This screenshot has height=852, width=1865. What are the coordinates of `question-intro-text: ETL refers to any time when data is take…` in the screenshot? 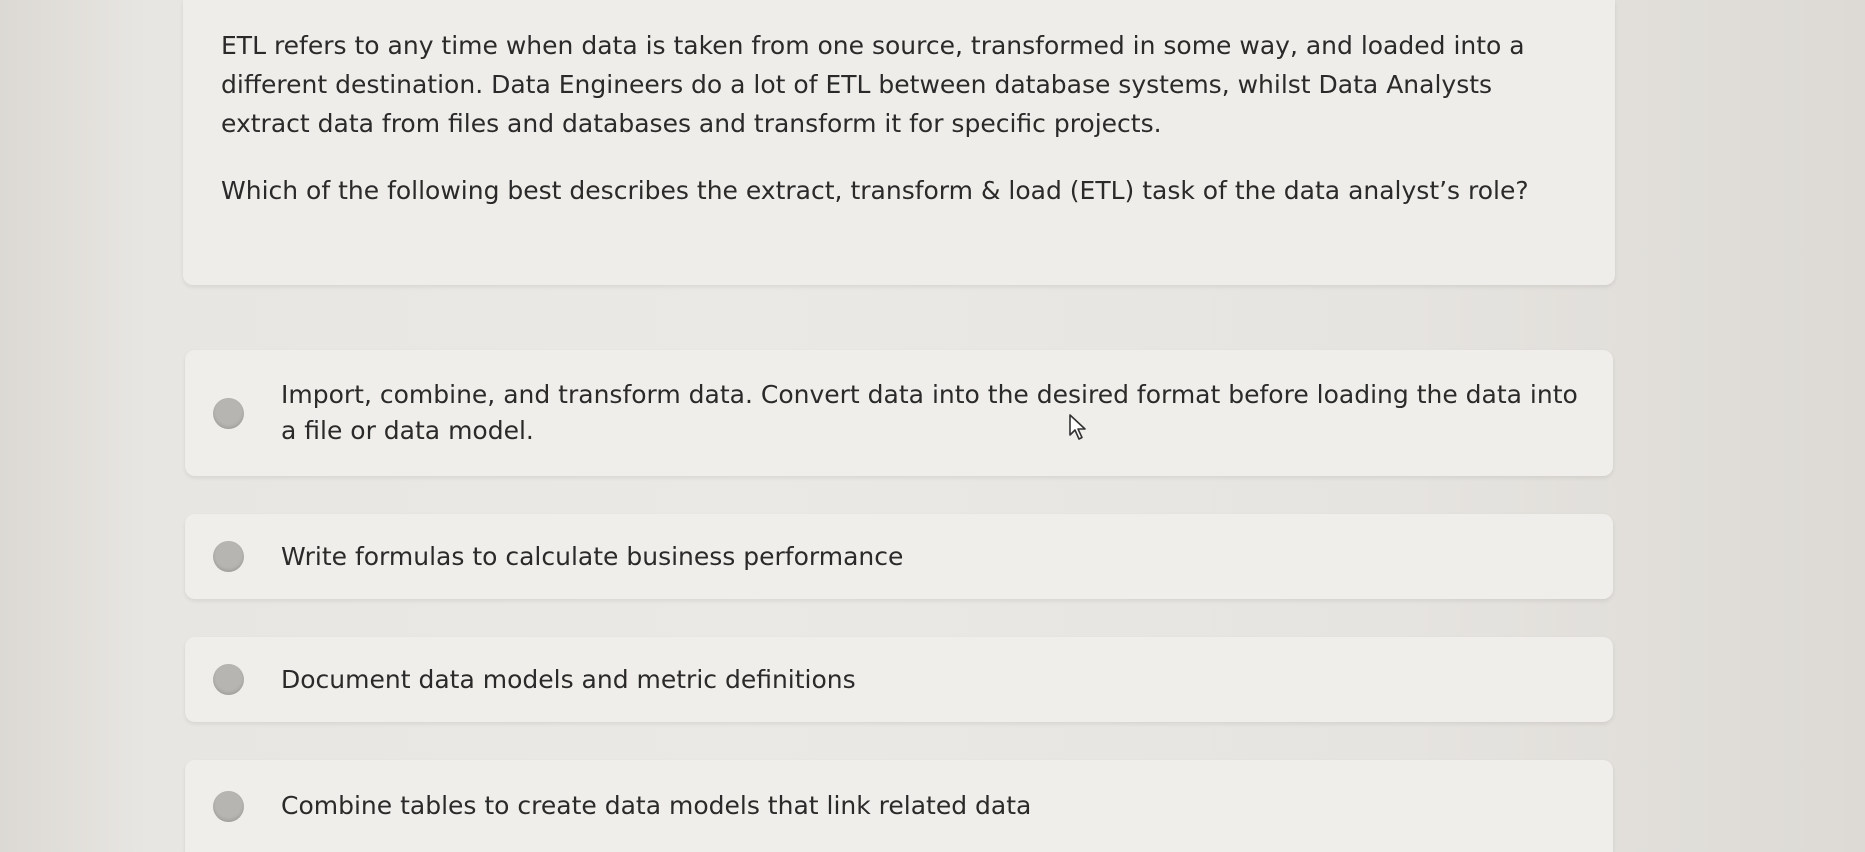 It's located at (873, 84).